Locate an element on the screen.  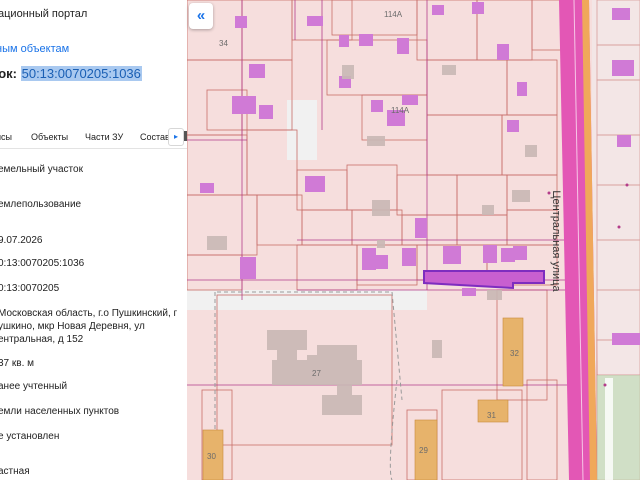
field-address-line3: ентральная, д 152 is located at coordinates (42, 339).